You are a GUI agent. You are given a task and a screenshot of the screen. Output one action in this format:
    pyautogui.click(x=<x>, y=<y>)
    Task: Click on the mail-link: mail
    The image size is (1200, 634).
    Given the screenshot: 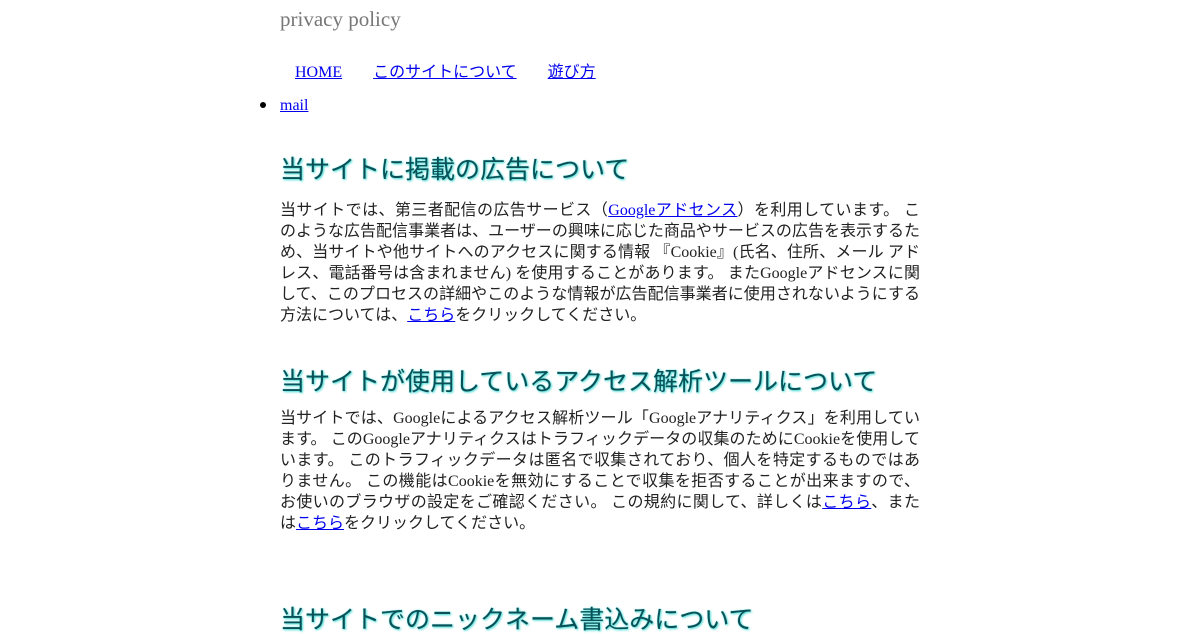 What is the action you would take?
    pyautogui.click(x=294, y=105)
    